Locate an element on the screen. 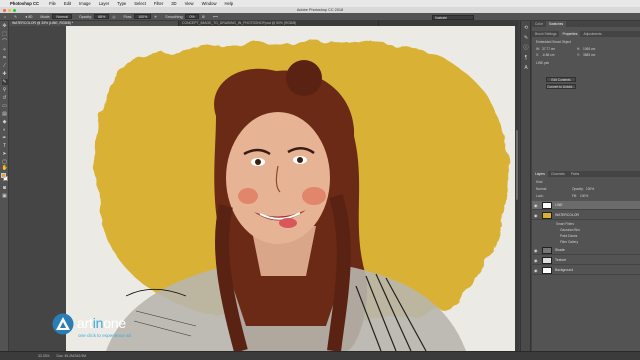 The height and width of the screenshot is (360, 640). layer-background: ◉ Background is located at coordinates (586, 270).